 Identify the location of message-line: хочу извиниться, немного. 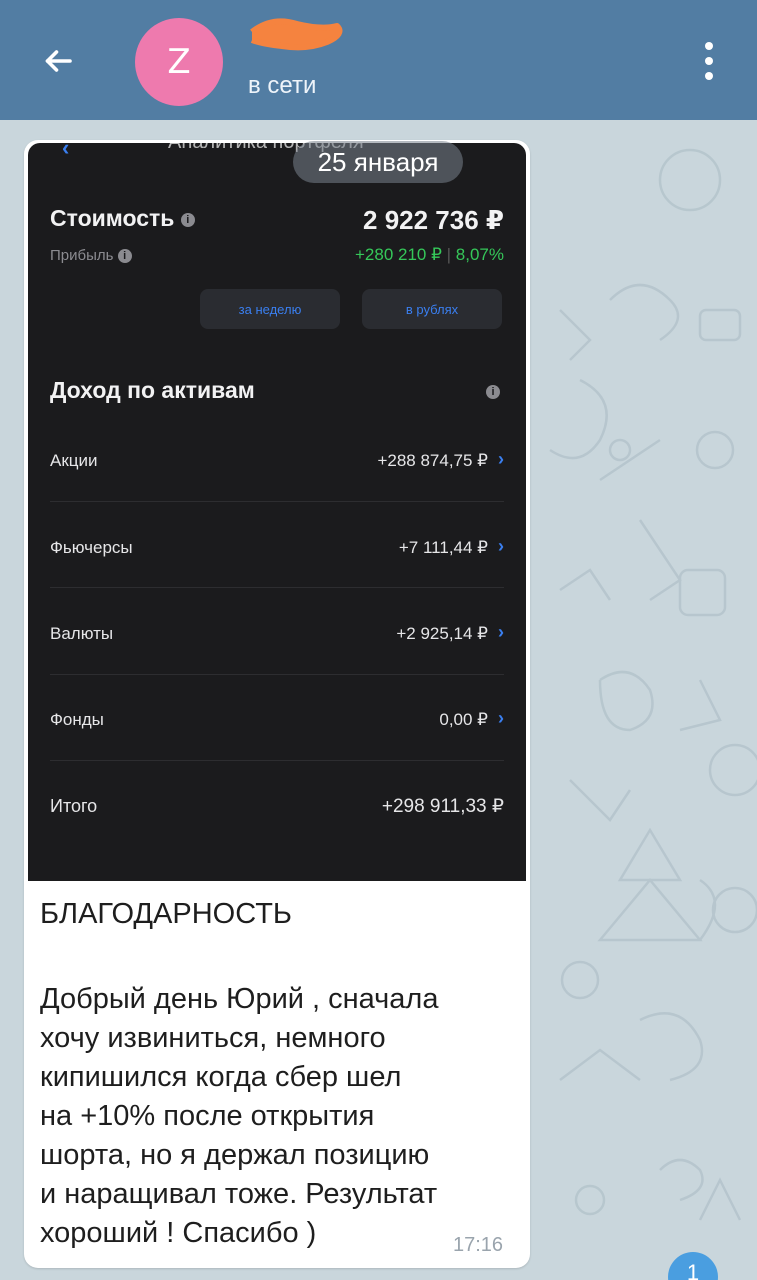
(213, 1038).